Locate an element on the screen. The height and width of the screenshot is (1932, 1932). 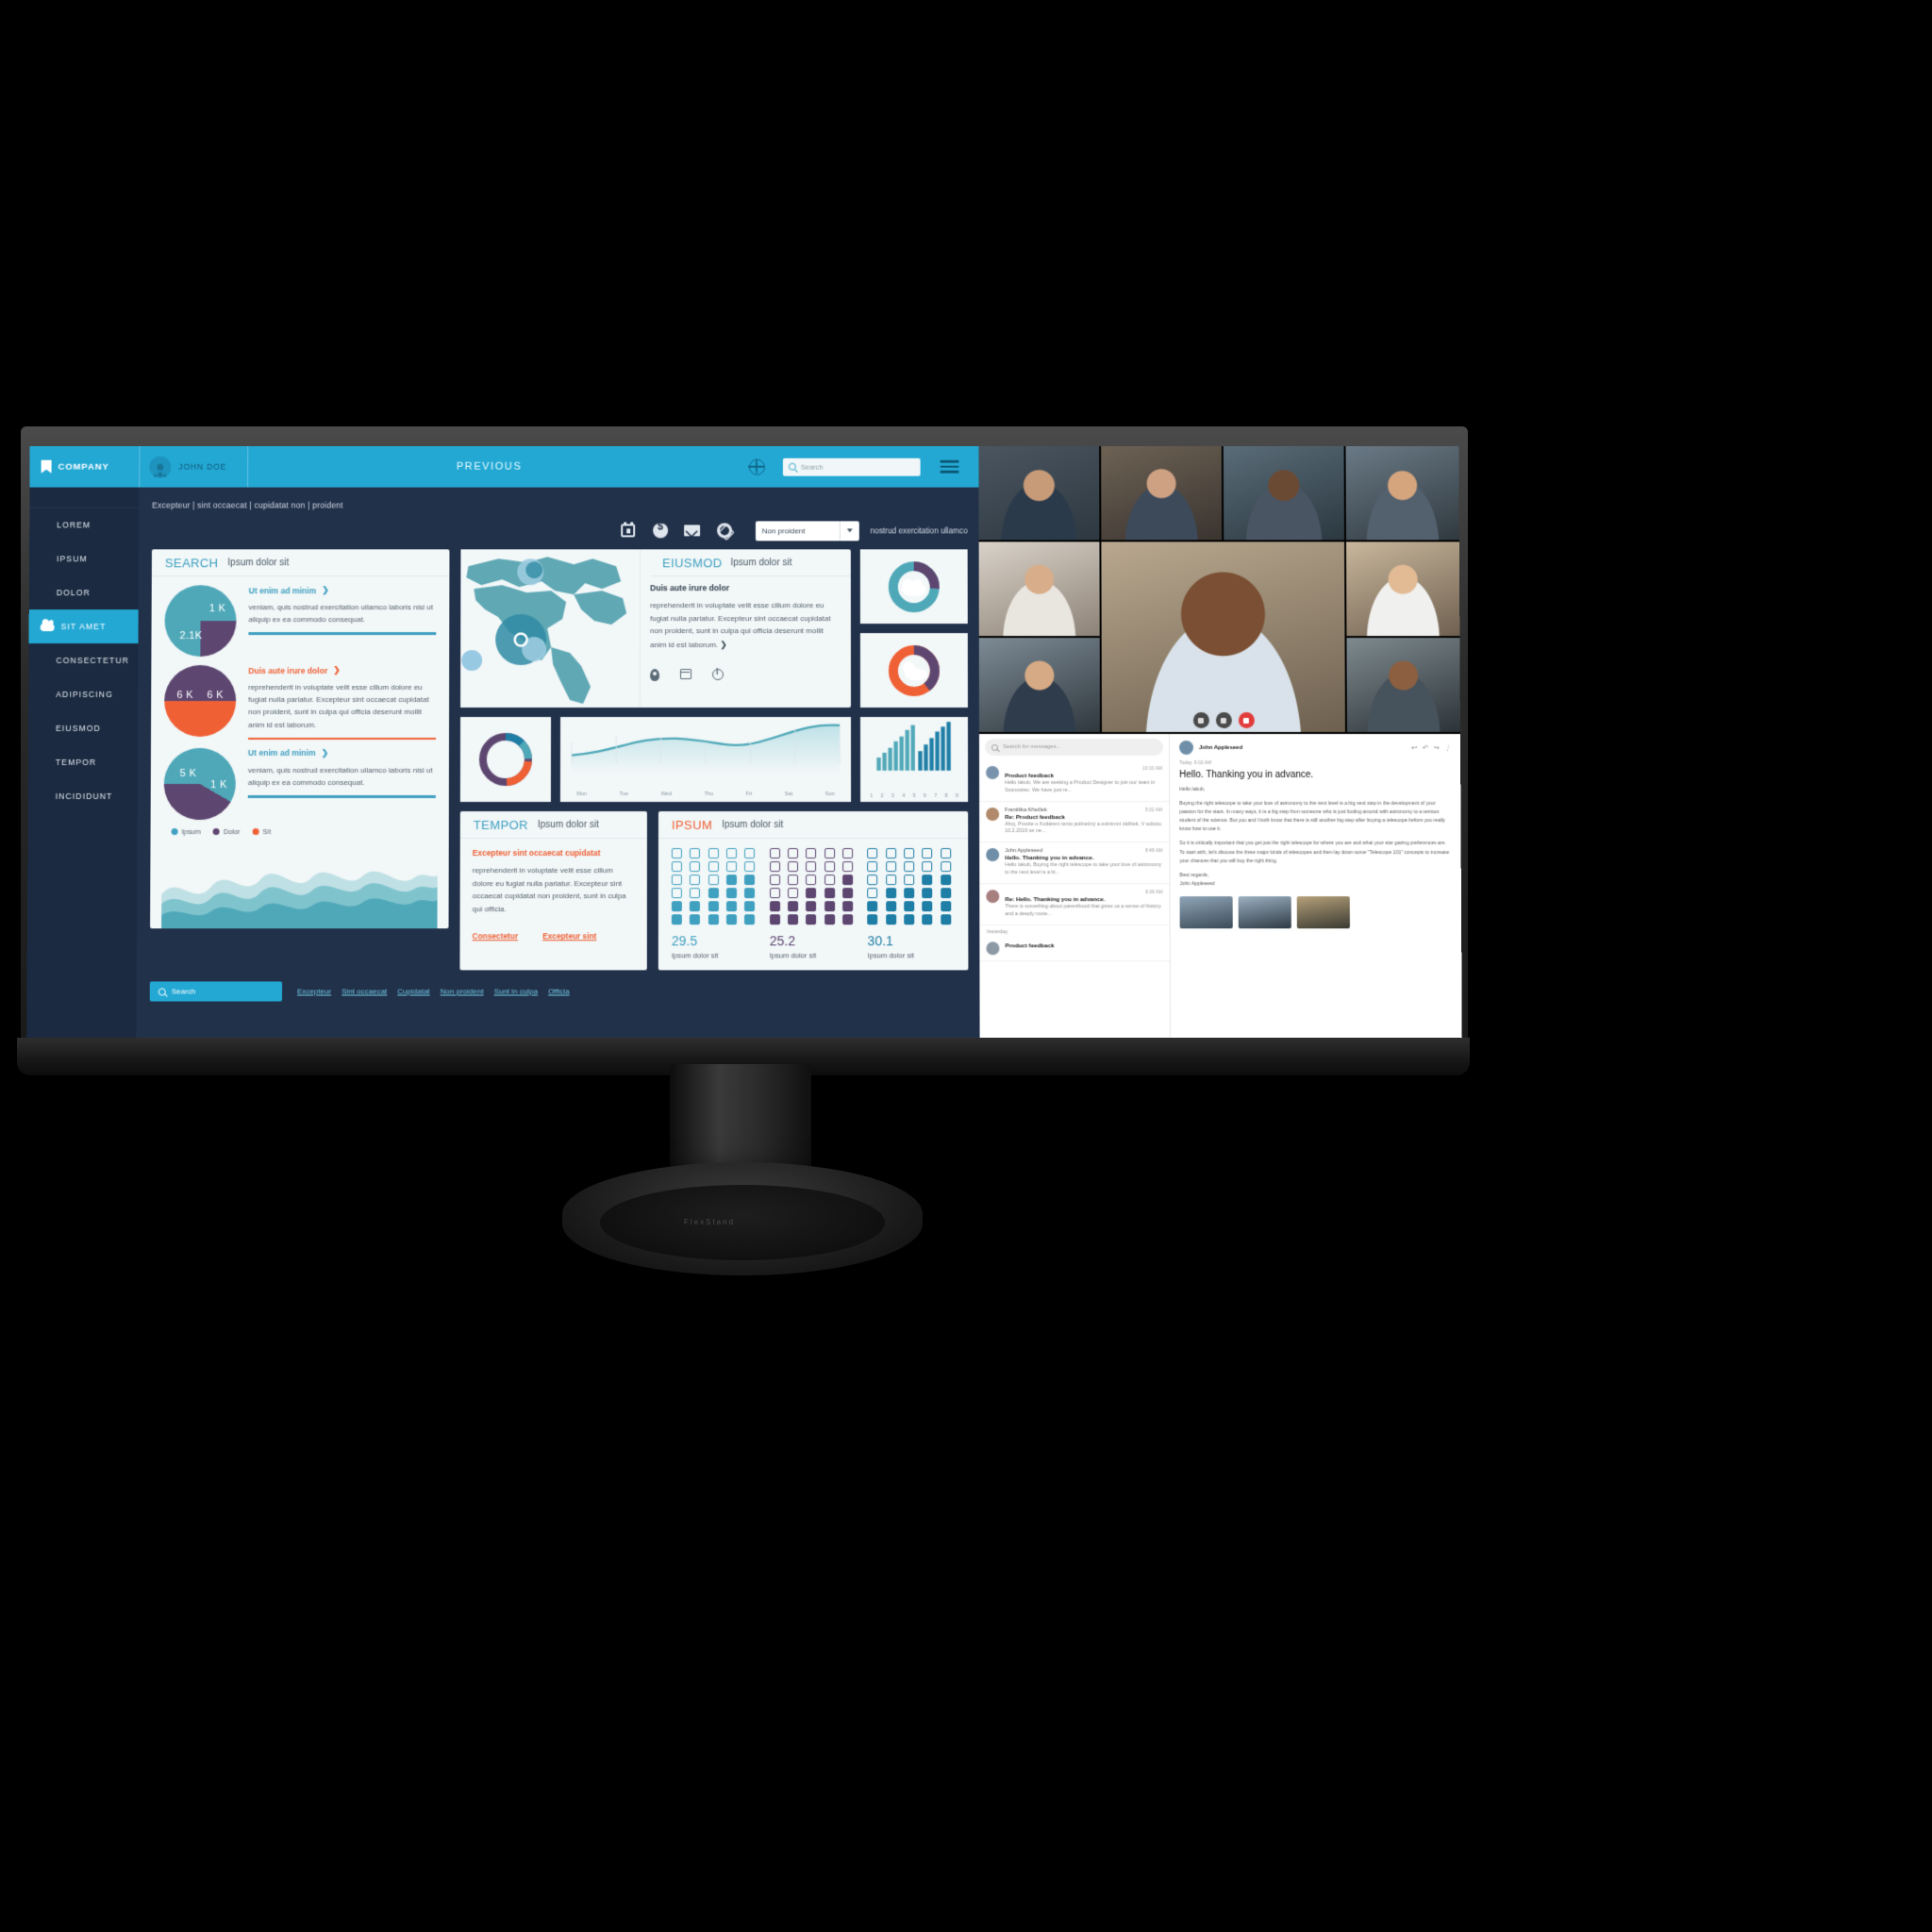
search-input: Search is located at coordinates (851, 467).